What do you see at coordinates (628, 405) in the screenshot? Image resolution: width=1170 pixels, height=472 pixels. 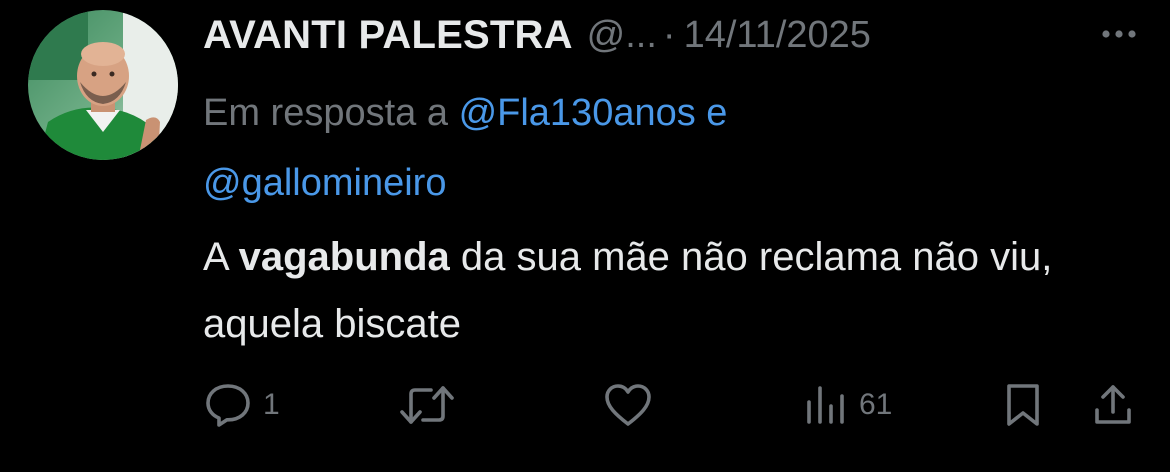 I see `heart-icon` at bounding box center [628, 405].